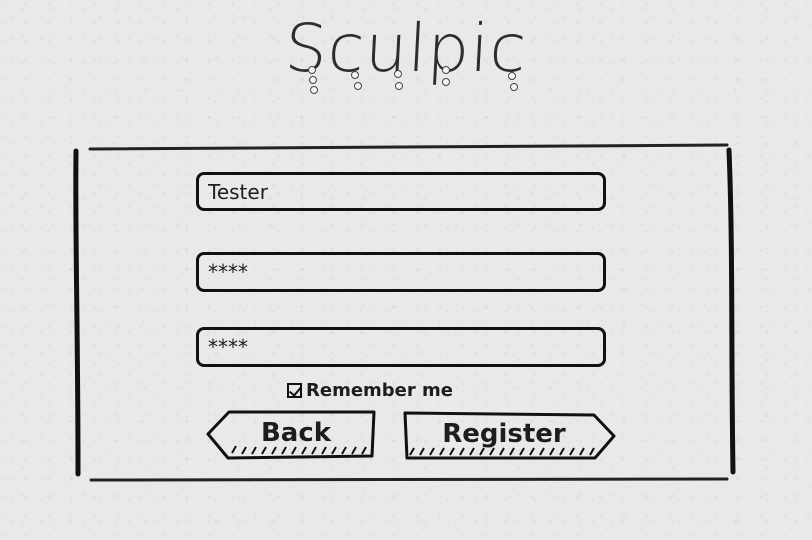  I want to click on back-button-label: Back, so click(296, 433).